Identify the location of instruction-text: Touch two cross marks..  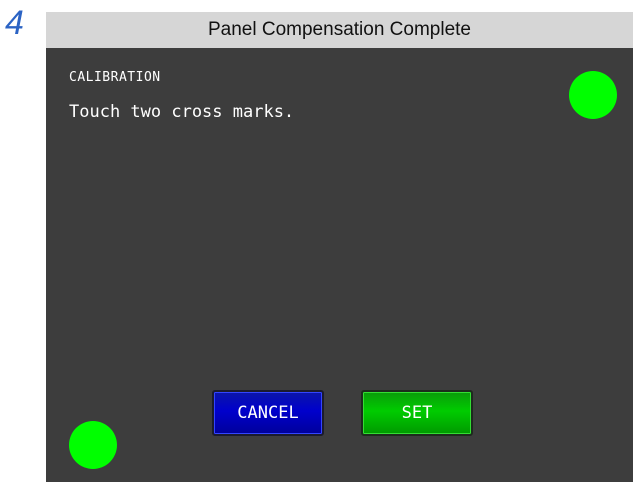
(182, 112).